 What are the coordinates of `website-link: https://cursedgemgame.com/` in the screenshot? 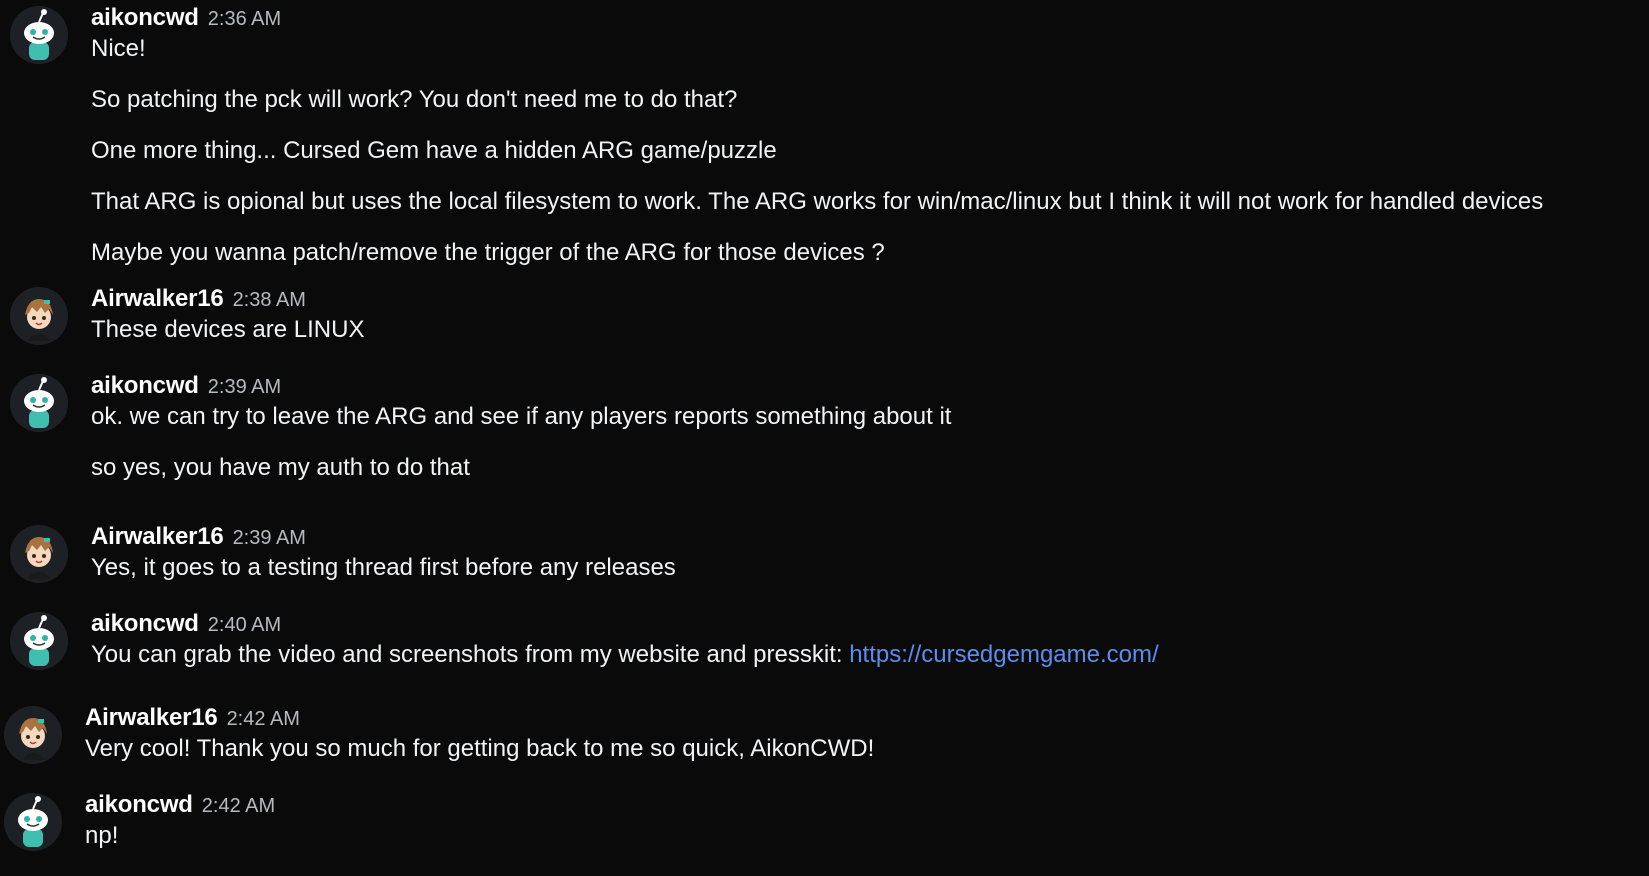 It's located at (1003, 654).